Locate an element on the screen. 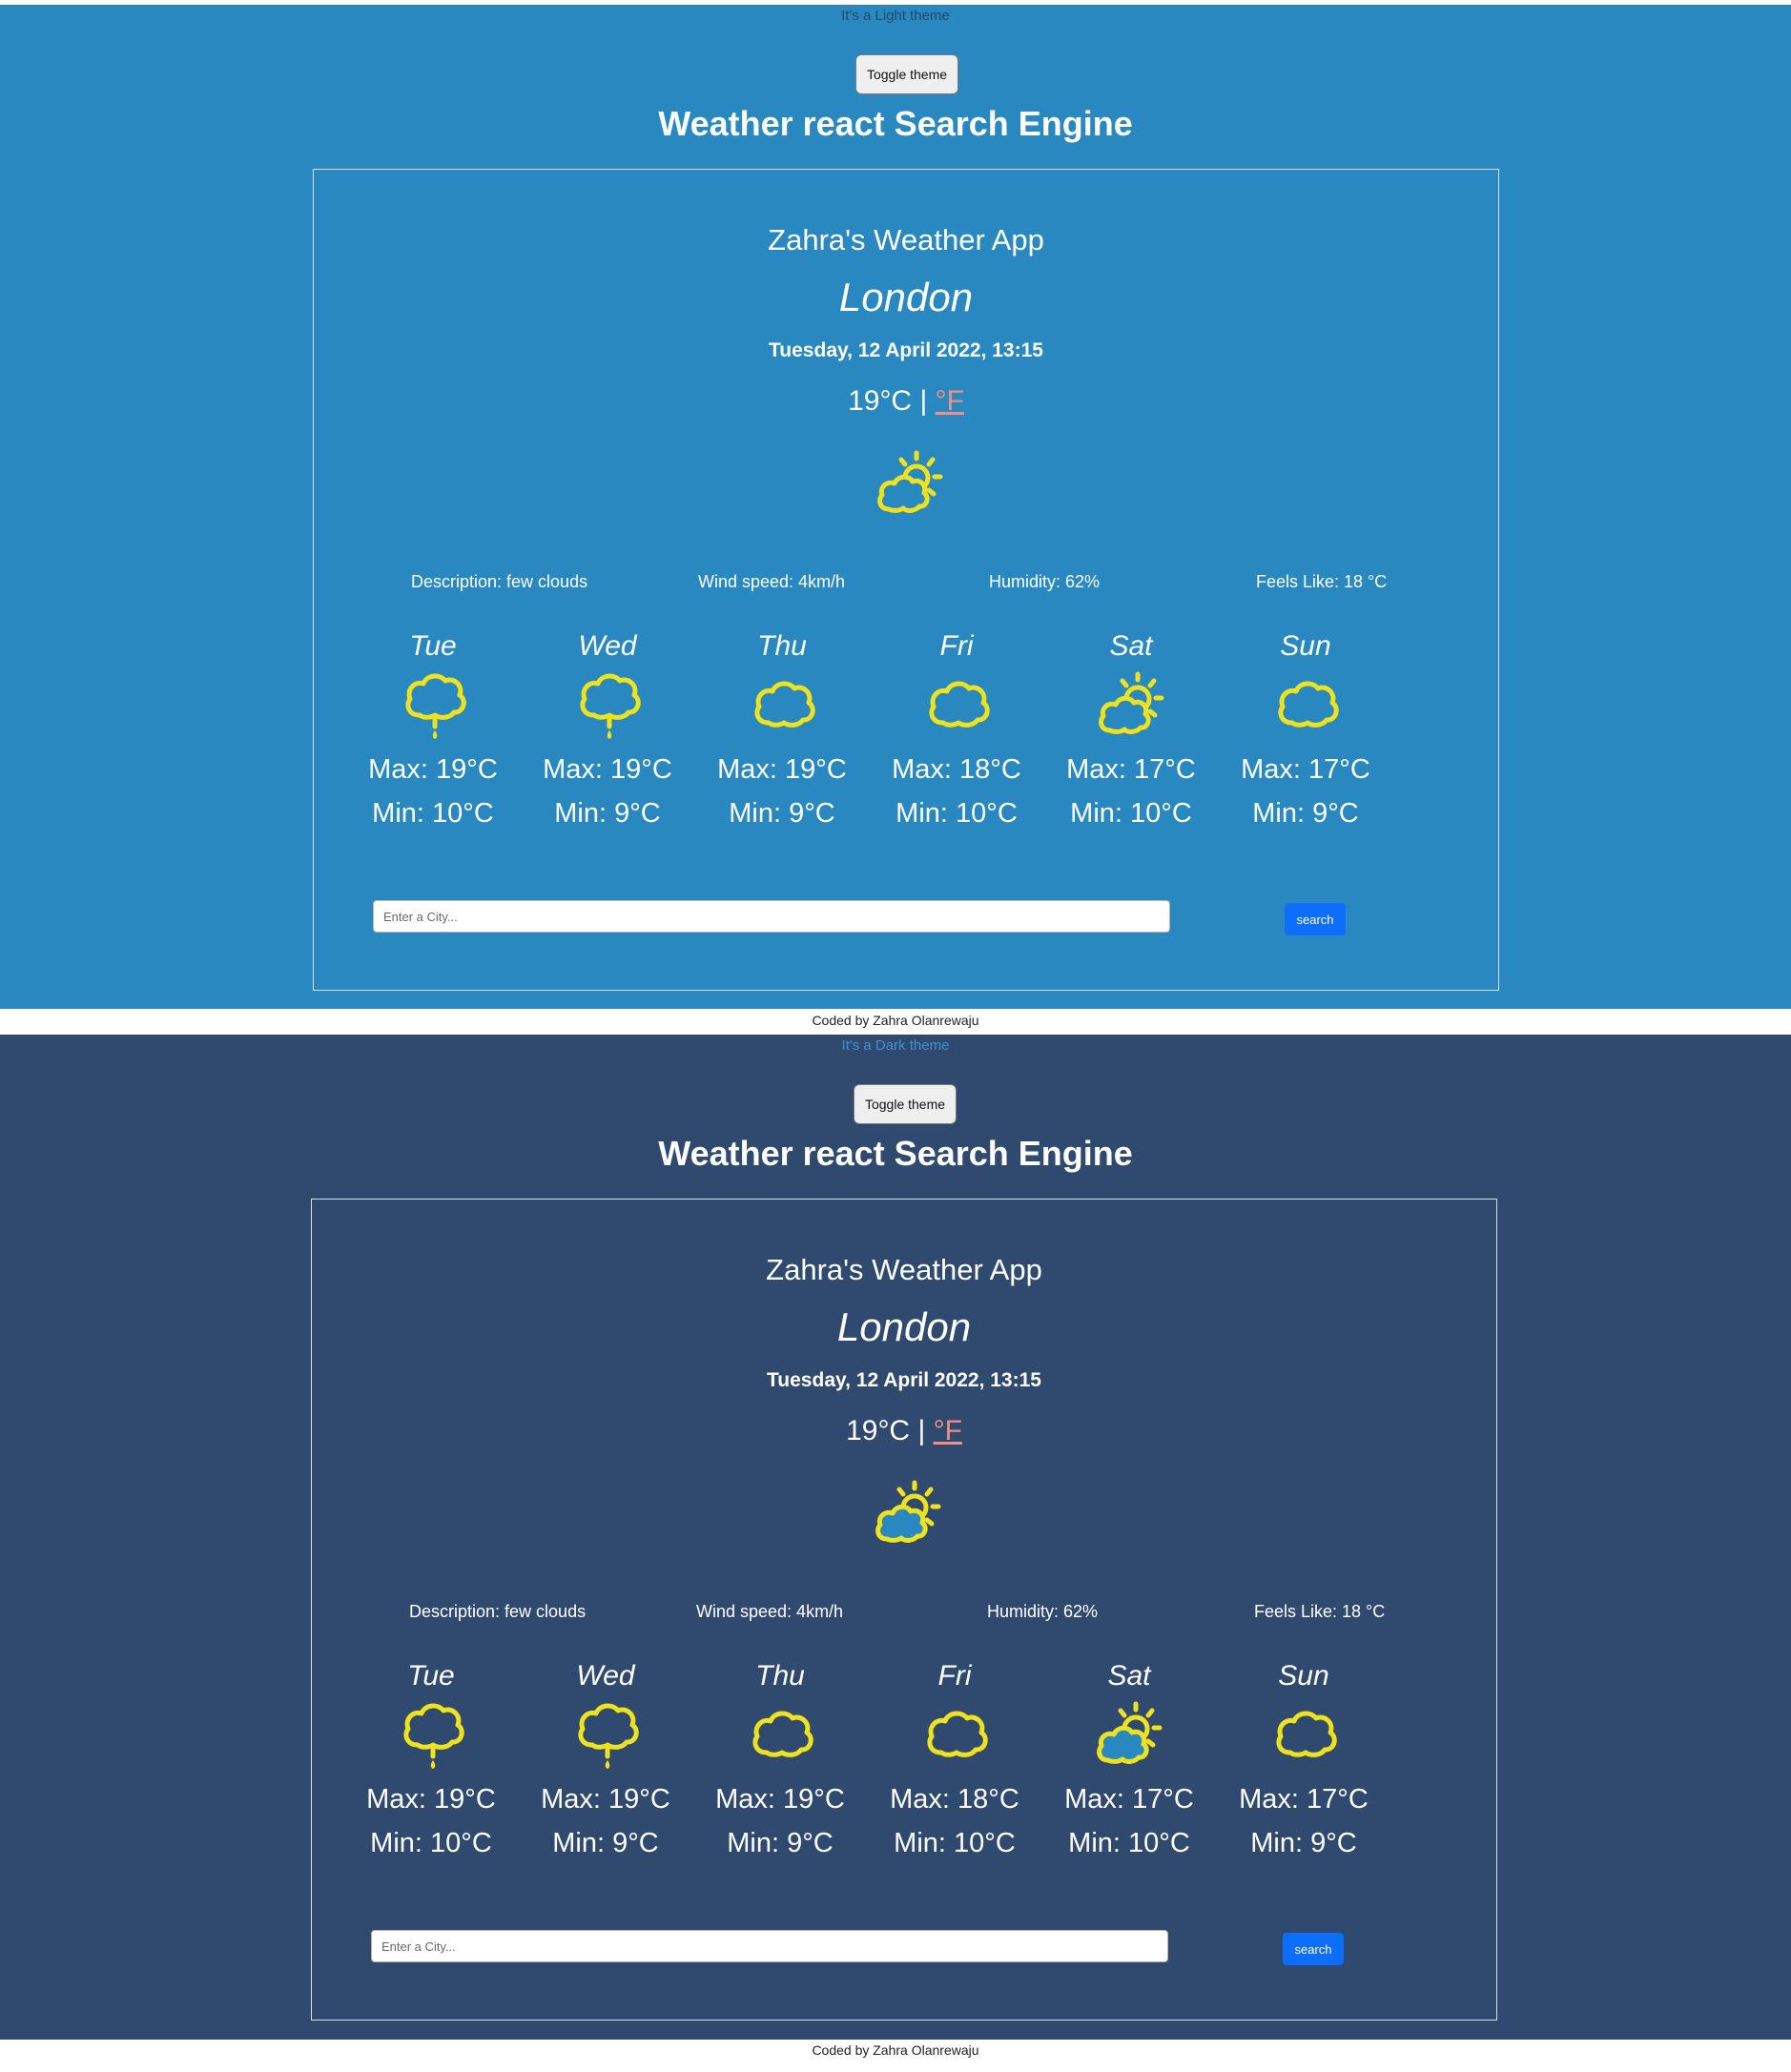 The height and width of the screenshot is (2072, 1791). theme-indicator-label: It's a Dark theme is located at coordinates (895, 1045).